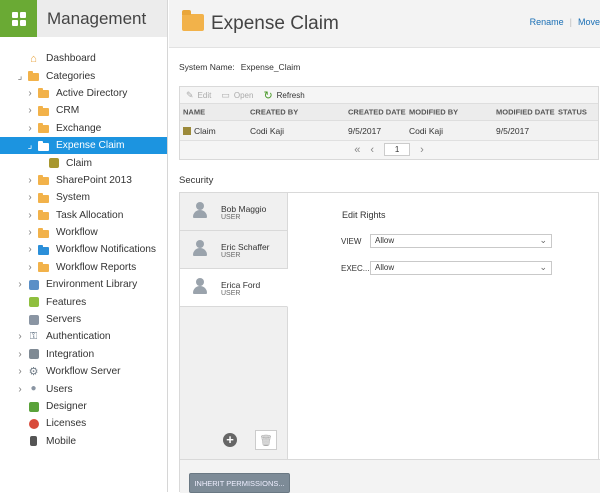 The height and width of the screenshot is (494, 600). Describe the element at coordinates (79, 163) in the screenshot. I see `sidebar-item-label: Claim` at that location.